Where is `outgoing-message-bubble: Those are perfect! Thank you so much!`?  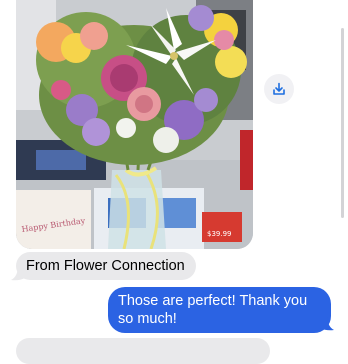 outgoing-message-bubble: Those are perfect! Thank you so much! is located at coordinates (219, 310).